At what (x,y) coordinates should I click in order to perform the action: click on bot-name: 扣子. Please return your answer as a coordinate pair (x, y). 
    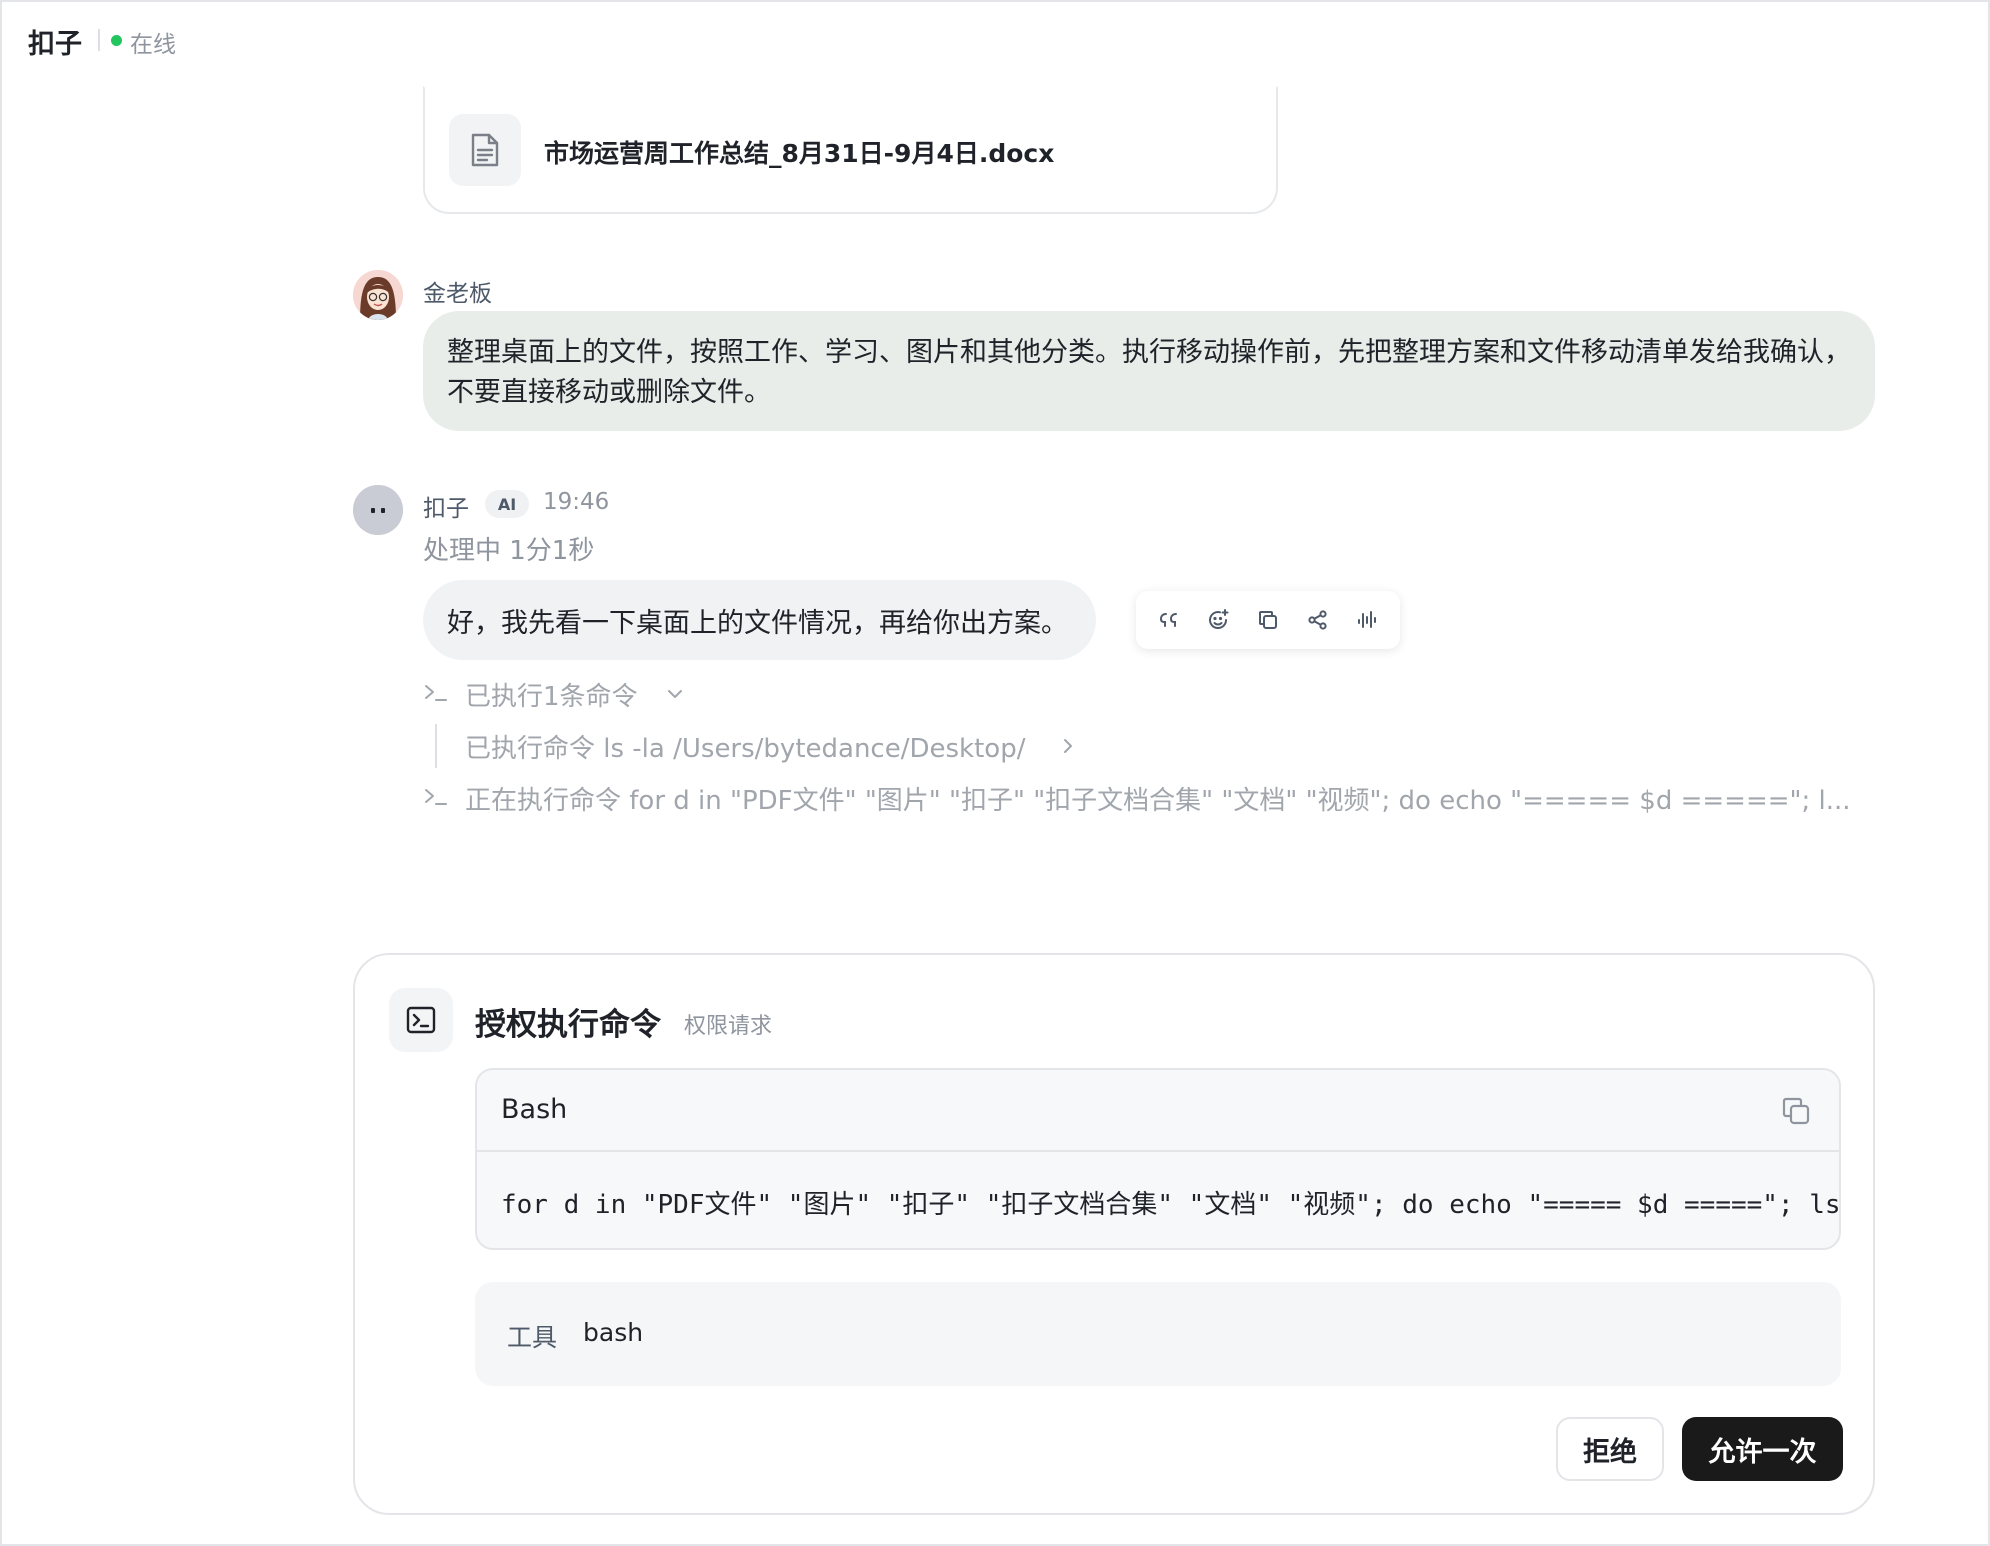
    Looking at the image, I should click on (446, 509).